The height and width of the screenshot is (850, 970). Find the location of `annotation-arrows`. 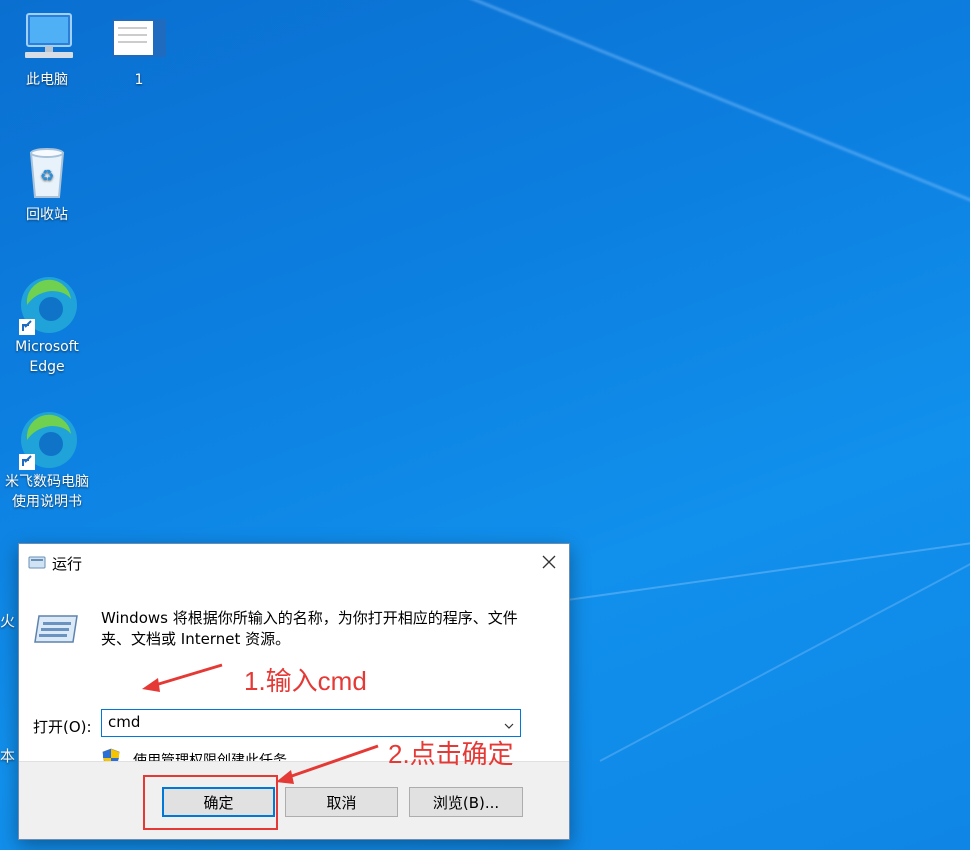

annotation-arrows is located at coordinates (260, 723).